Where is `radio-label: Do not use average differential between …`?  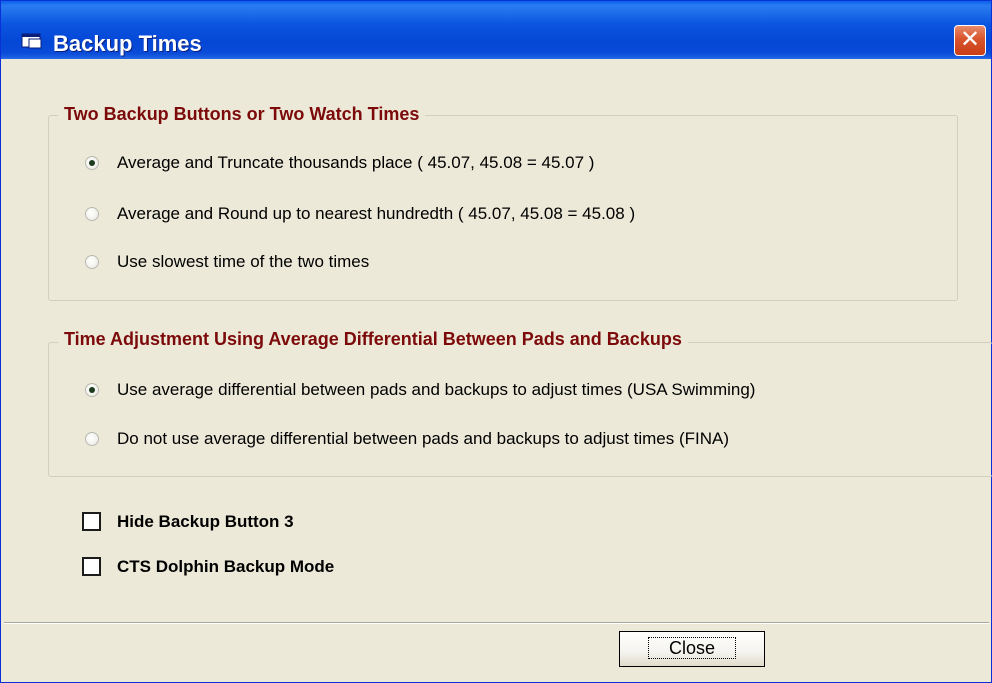 radio-label: Do not use average differential between … is located at coordinates (423, 439).